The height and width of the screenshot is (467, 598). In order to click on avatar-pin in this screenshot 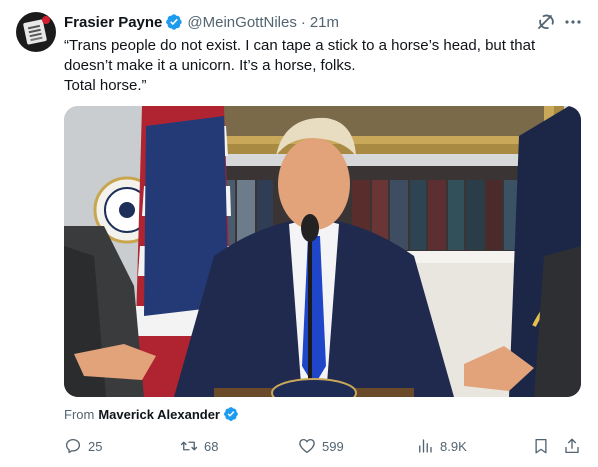, I will do `click(46, 20)`.